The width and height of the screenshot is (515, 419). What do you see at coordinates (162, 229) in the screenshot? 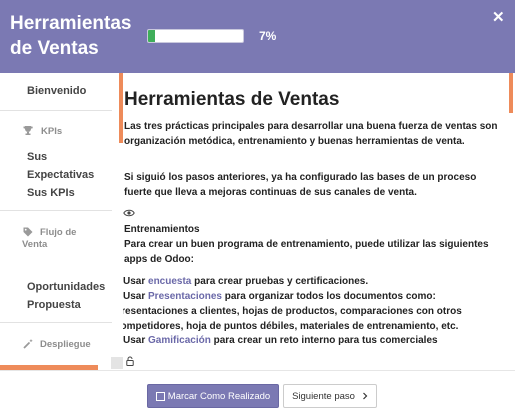
I see `section-title: Entrenamientos` at bounding box center [162, 229].